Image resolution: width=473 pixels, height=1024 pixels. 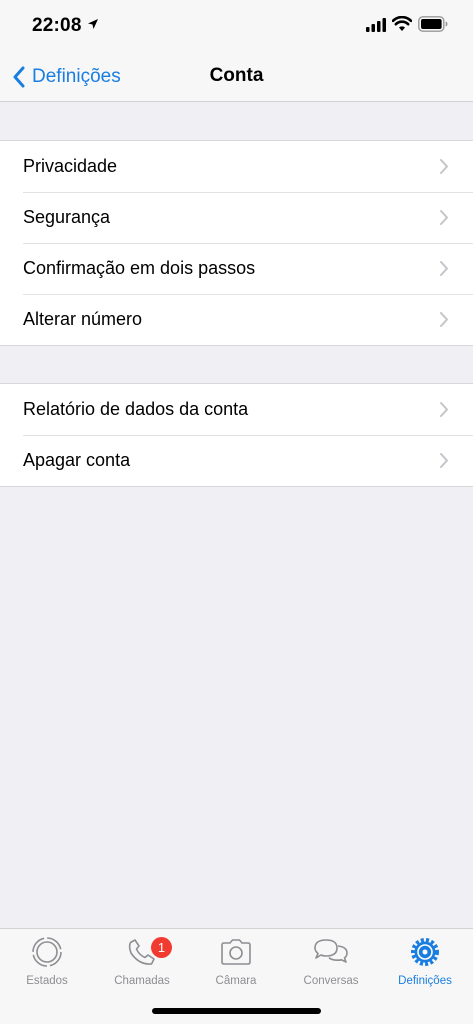 I want to click on row-label: Apagar conta, so click(x=77, y=460).